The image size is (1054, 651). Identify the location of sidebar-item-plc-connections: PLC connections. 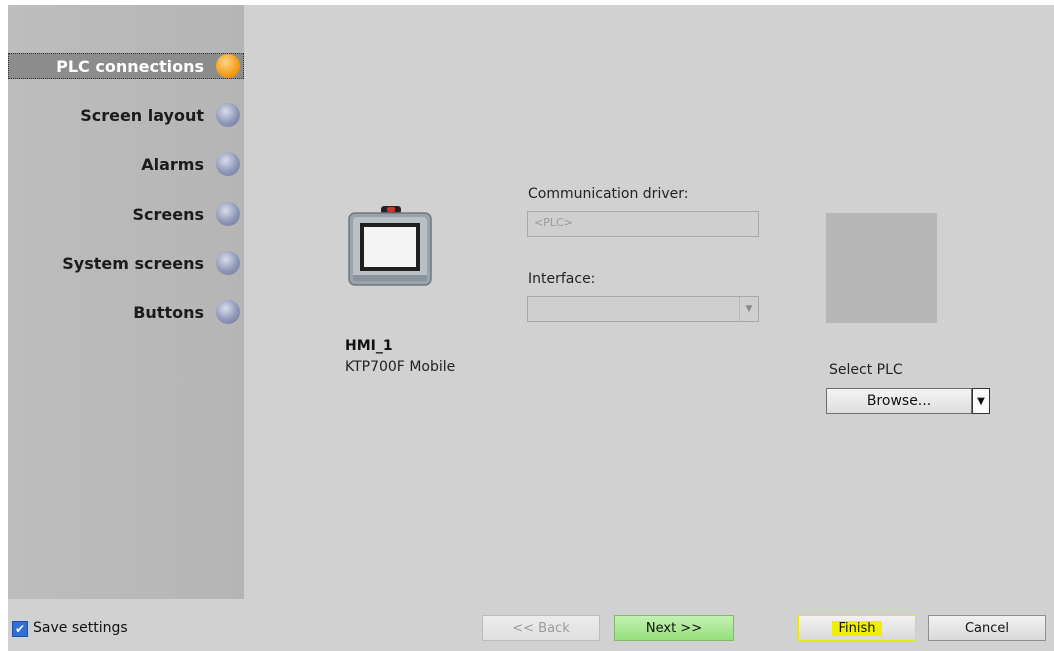
(126, 66).